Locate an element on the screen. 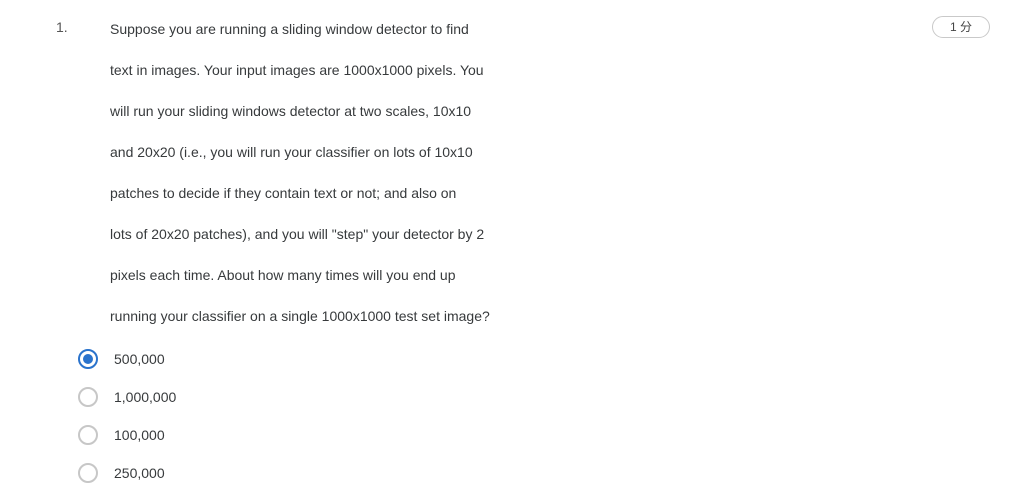 Image resolution: width=1014 pixels, height=493 pixels. question-number: 1. is located at coordinates (62, 27).